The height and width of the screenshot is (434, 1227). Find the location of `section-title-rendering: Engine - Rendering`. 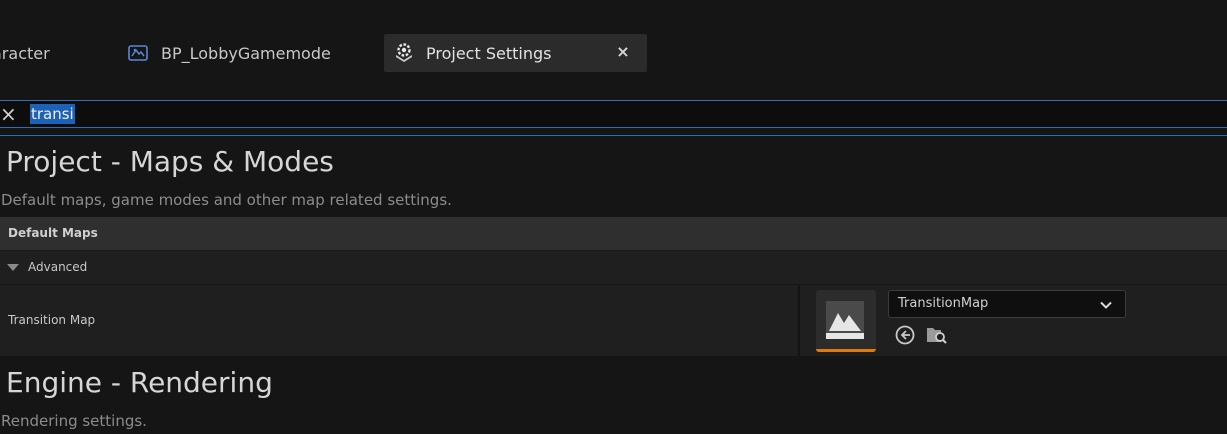

section-title-rendering: Engine - Rendering is located at coordinates (139, 382).